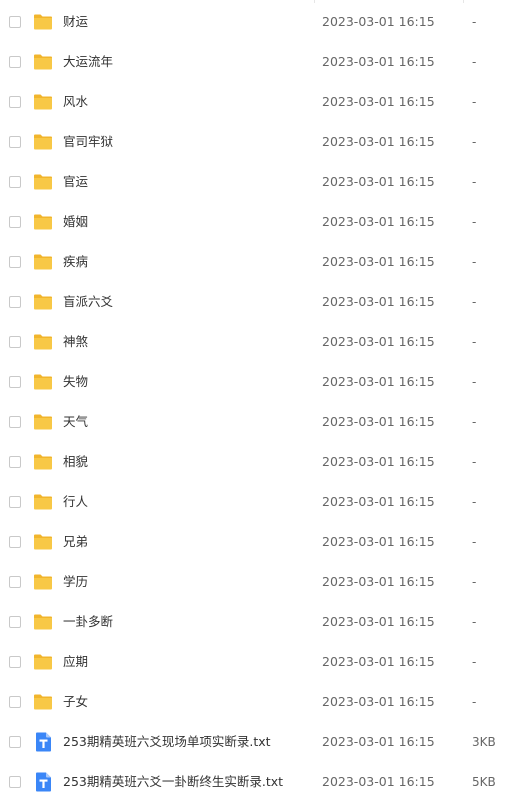 The width and height of the screenshot is (512, 804). I want to click on file-row: 253期精英班六爻现场单项实断录.txt 2023-03-01 16:15 3KB, so click(256, 743).